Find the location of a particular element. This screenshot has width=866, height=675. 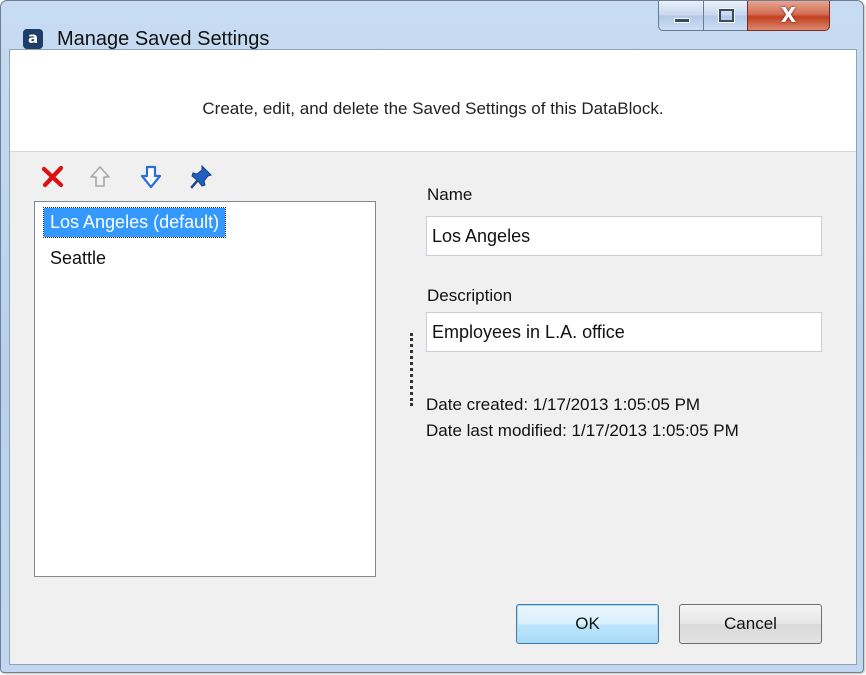

ok-button: OK is located at coordinates (587, 624).